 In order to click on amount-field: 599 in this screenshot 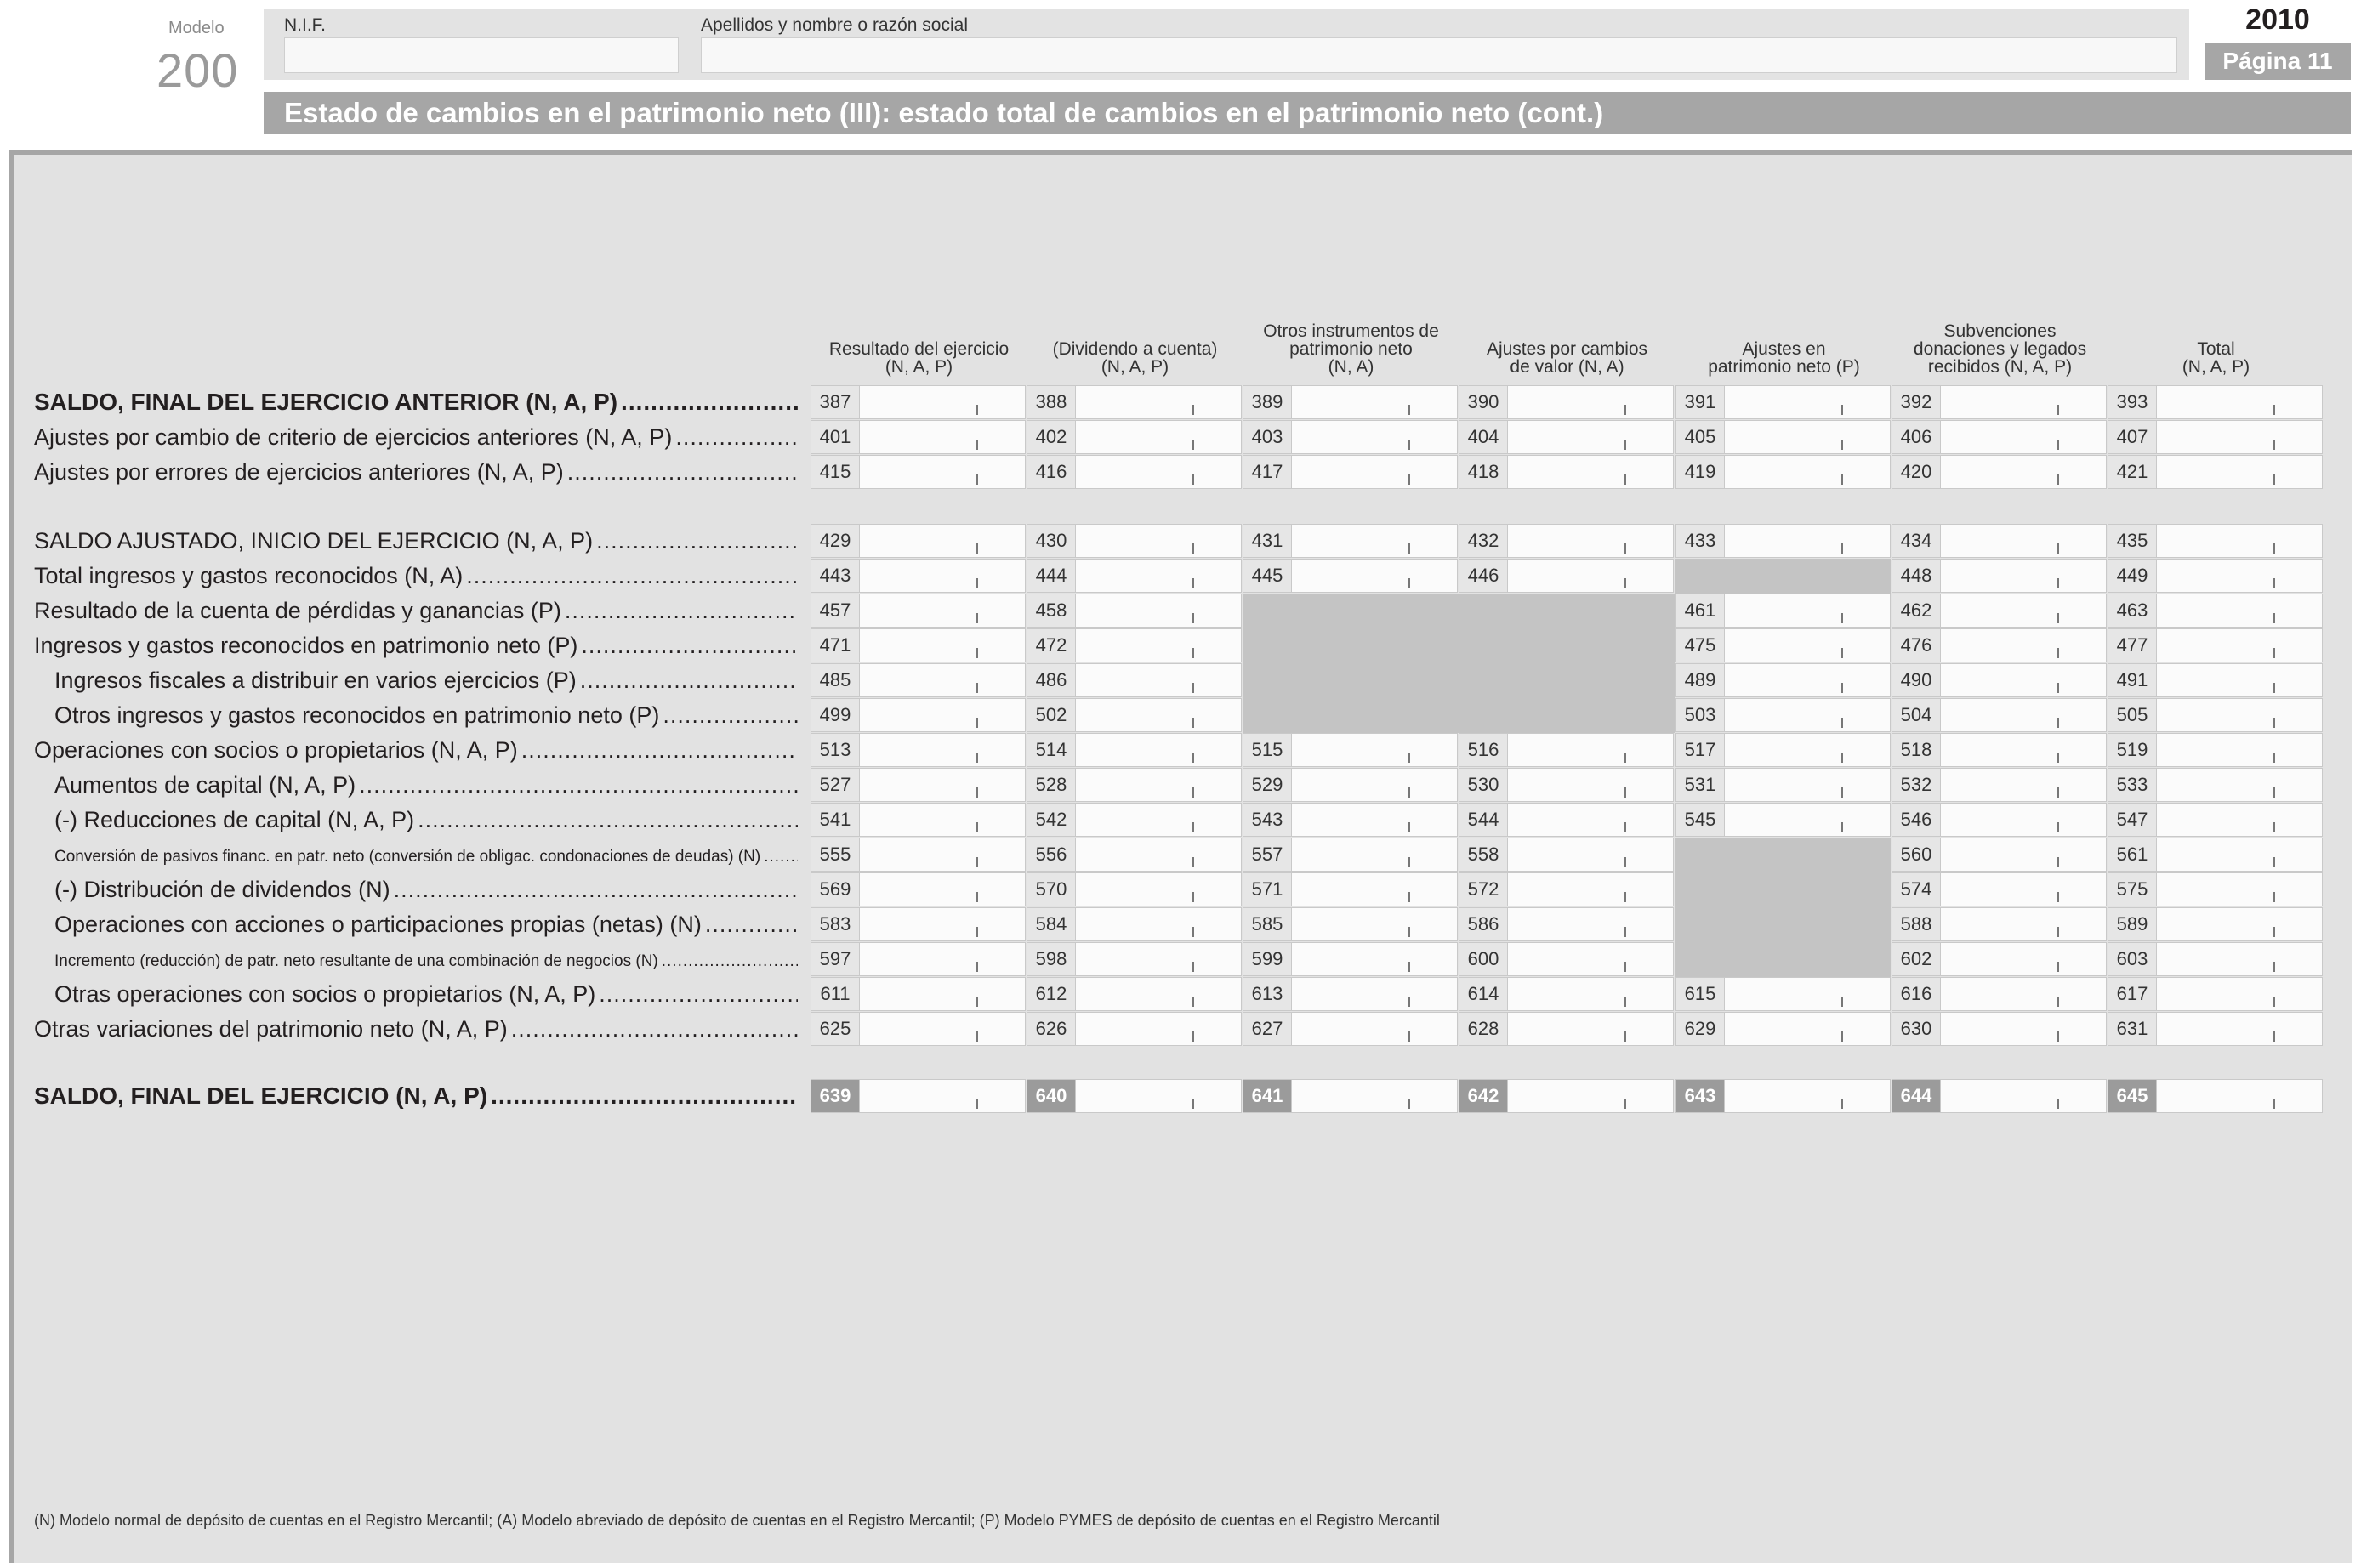, I will do `click(1350, 959)`.